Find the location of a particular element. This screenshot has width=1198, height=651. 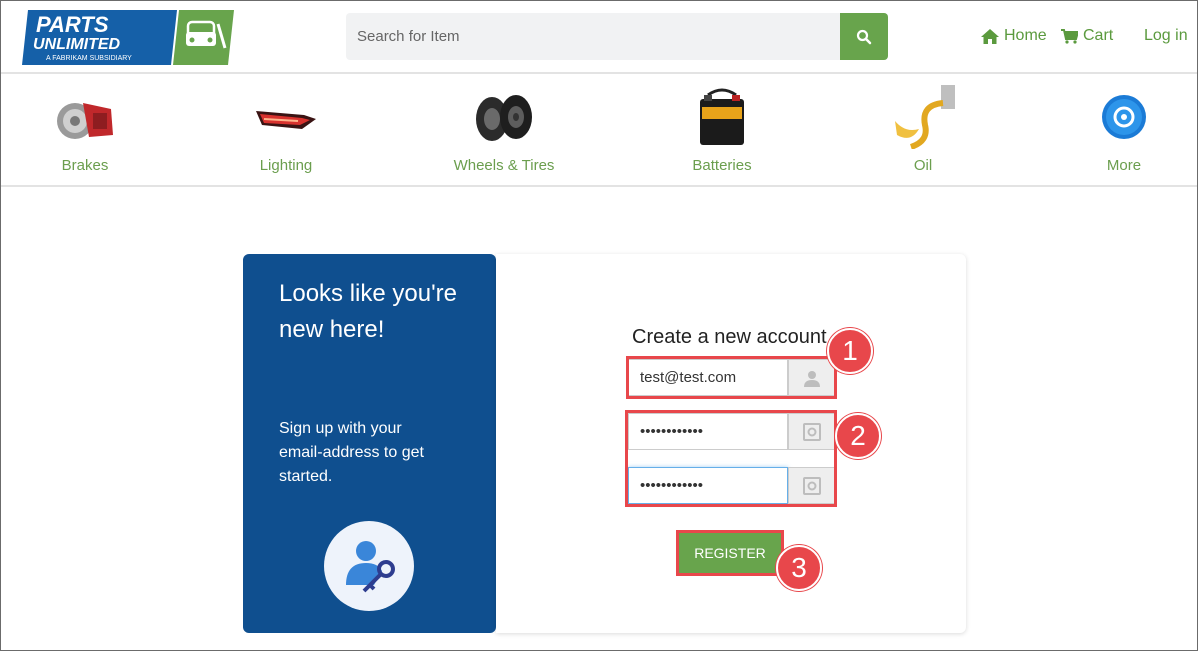

nav-login-label: Log in is located at coordinates (1166, 35).